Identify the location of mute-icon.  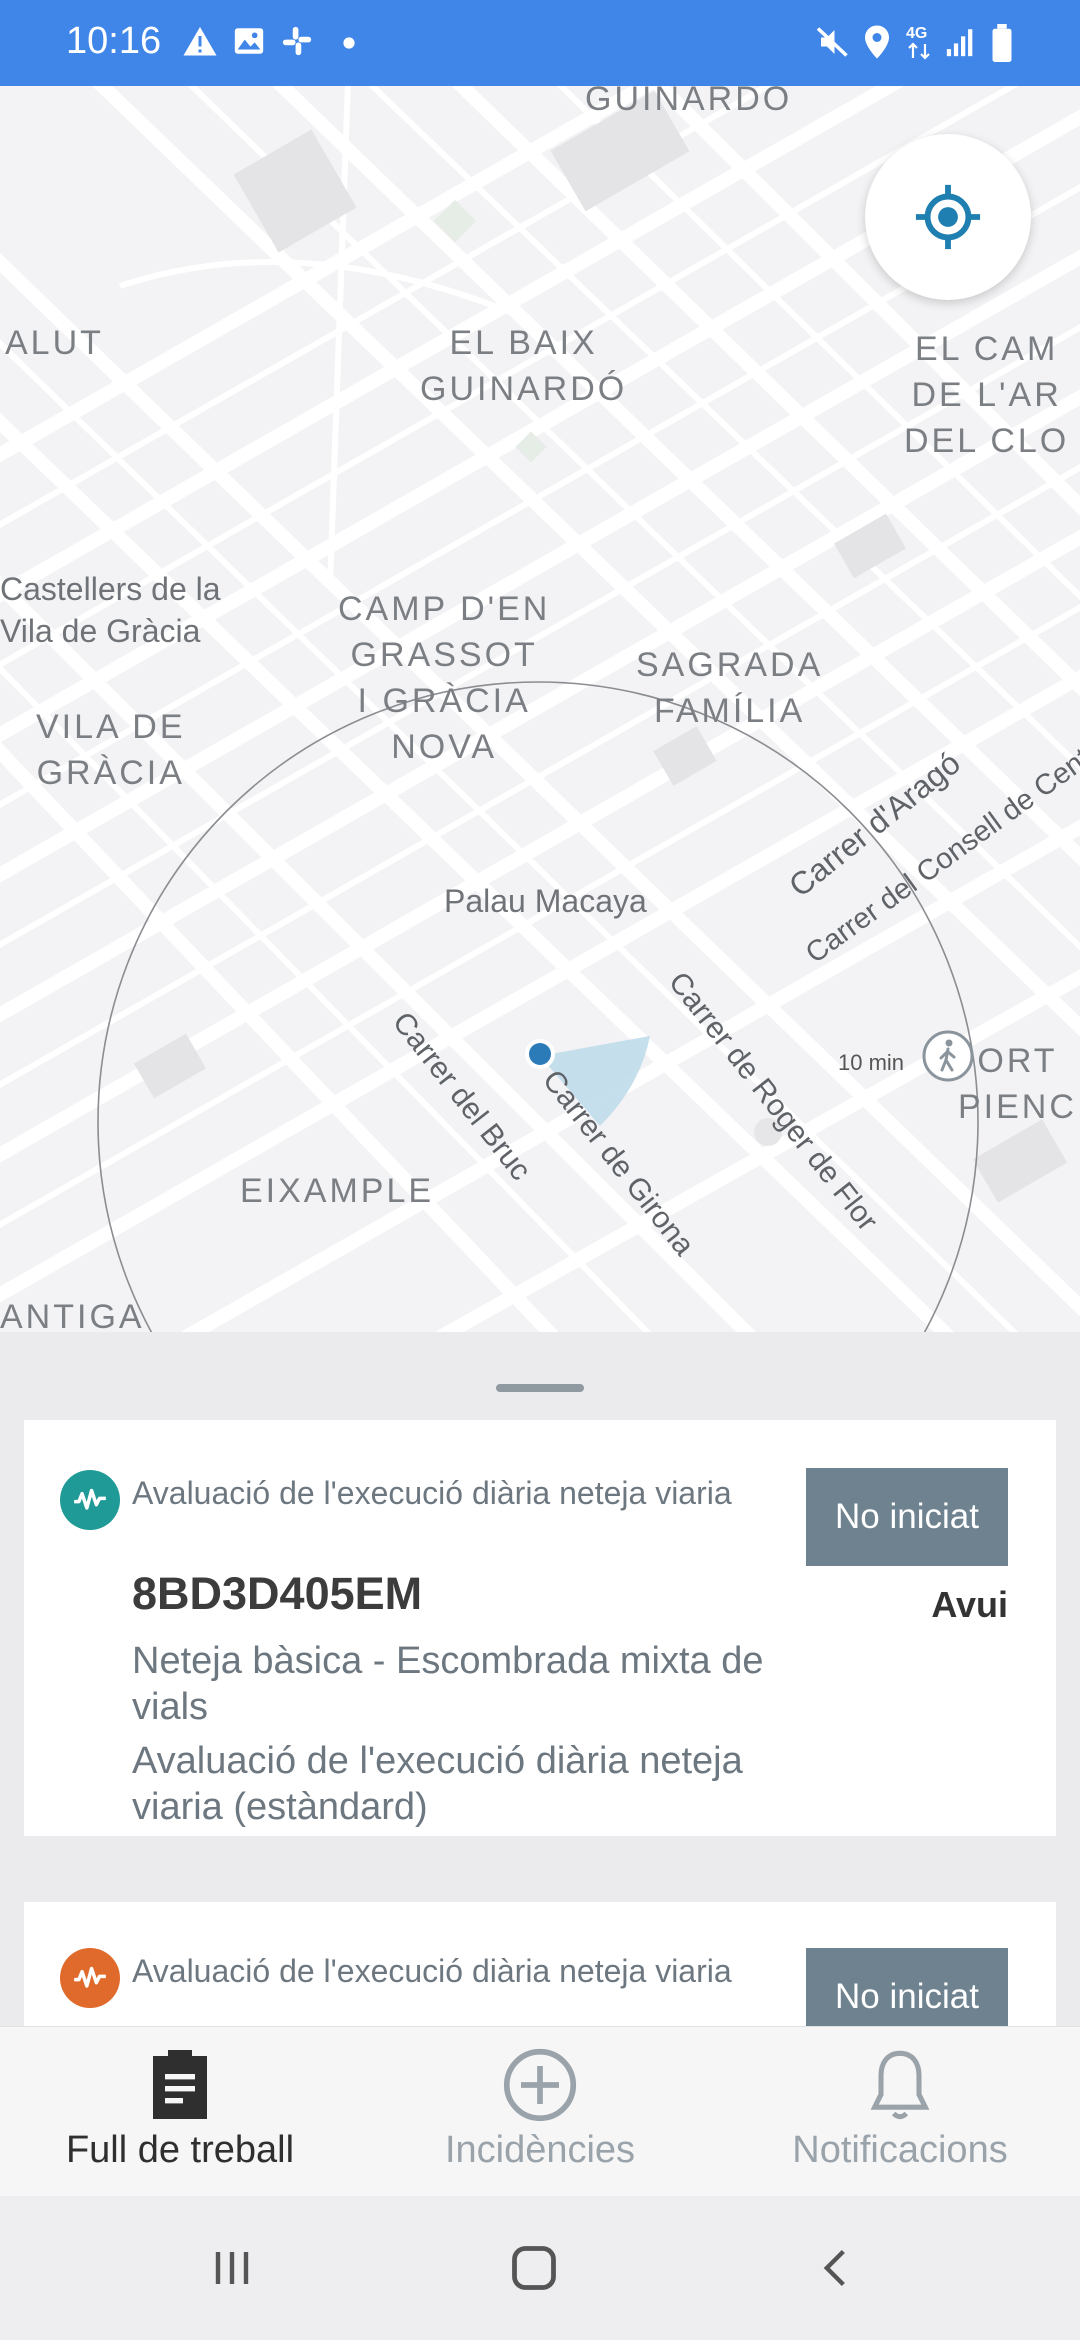
(832, 42).